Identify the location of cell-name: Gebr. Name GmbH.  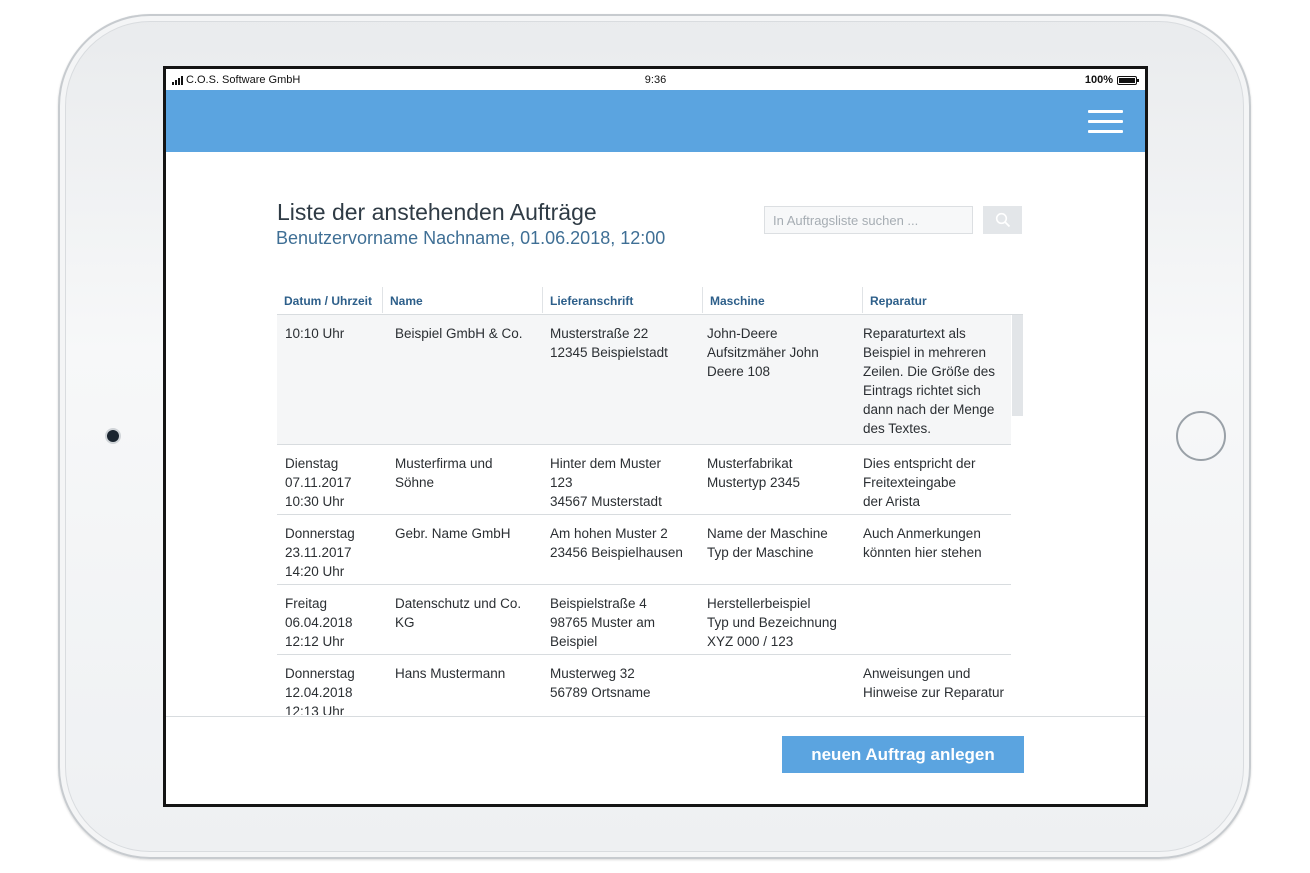
(453, 533).